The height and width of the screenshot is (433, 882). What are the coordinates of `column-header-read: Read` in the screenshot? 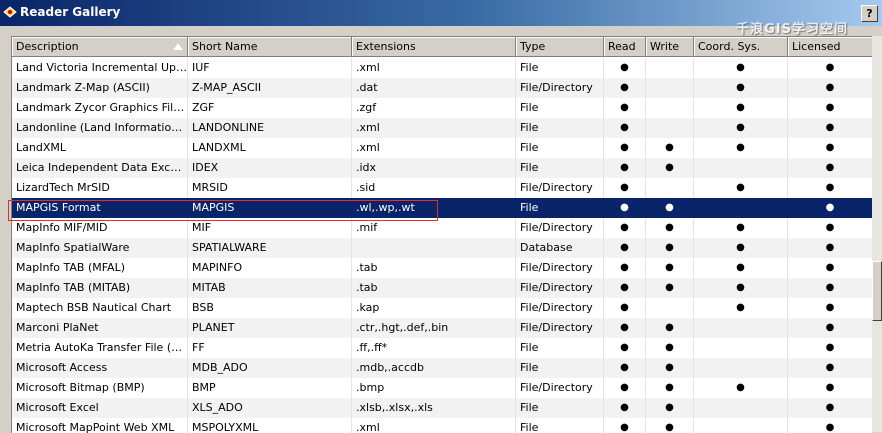 It's located at (625, 47).